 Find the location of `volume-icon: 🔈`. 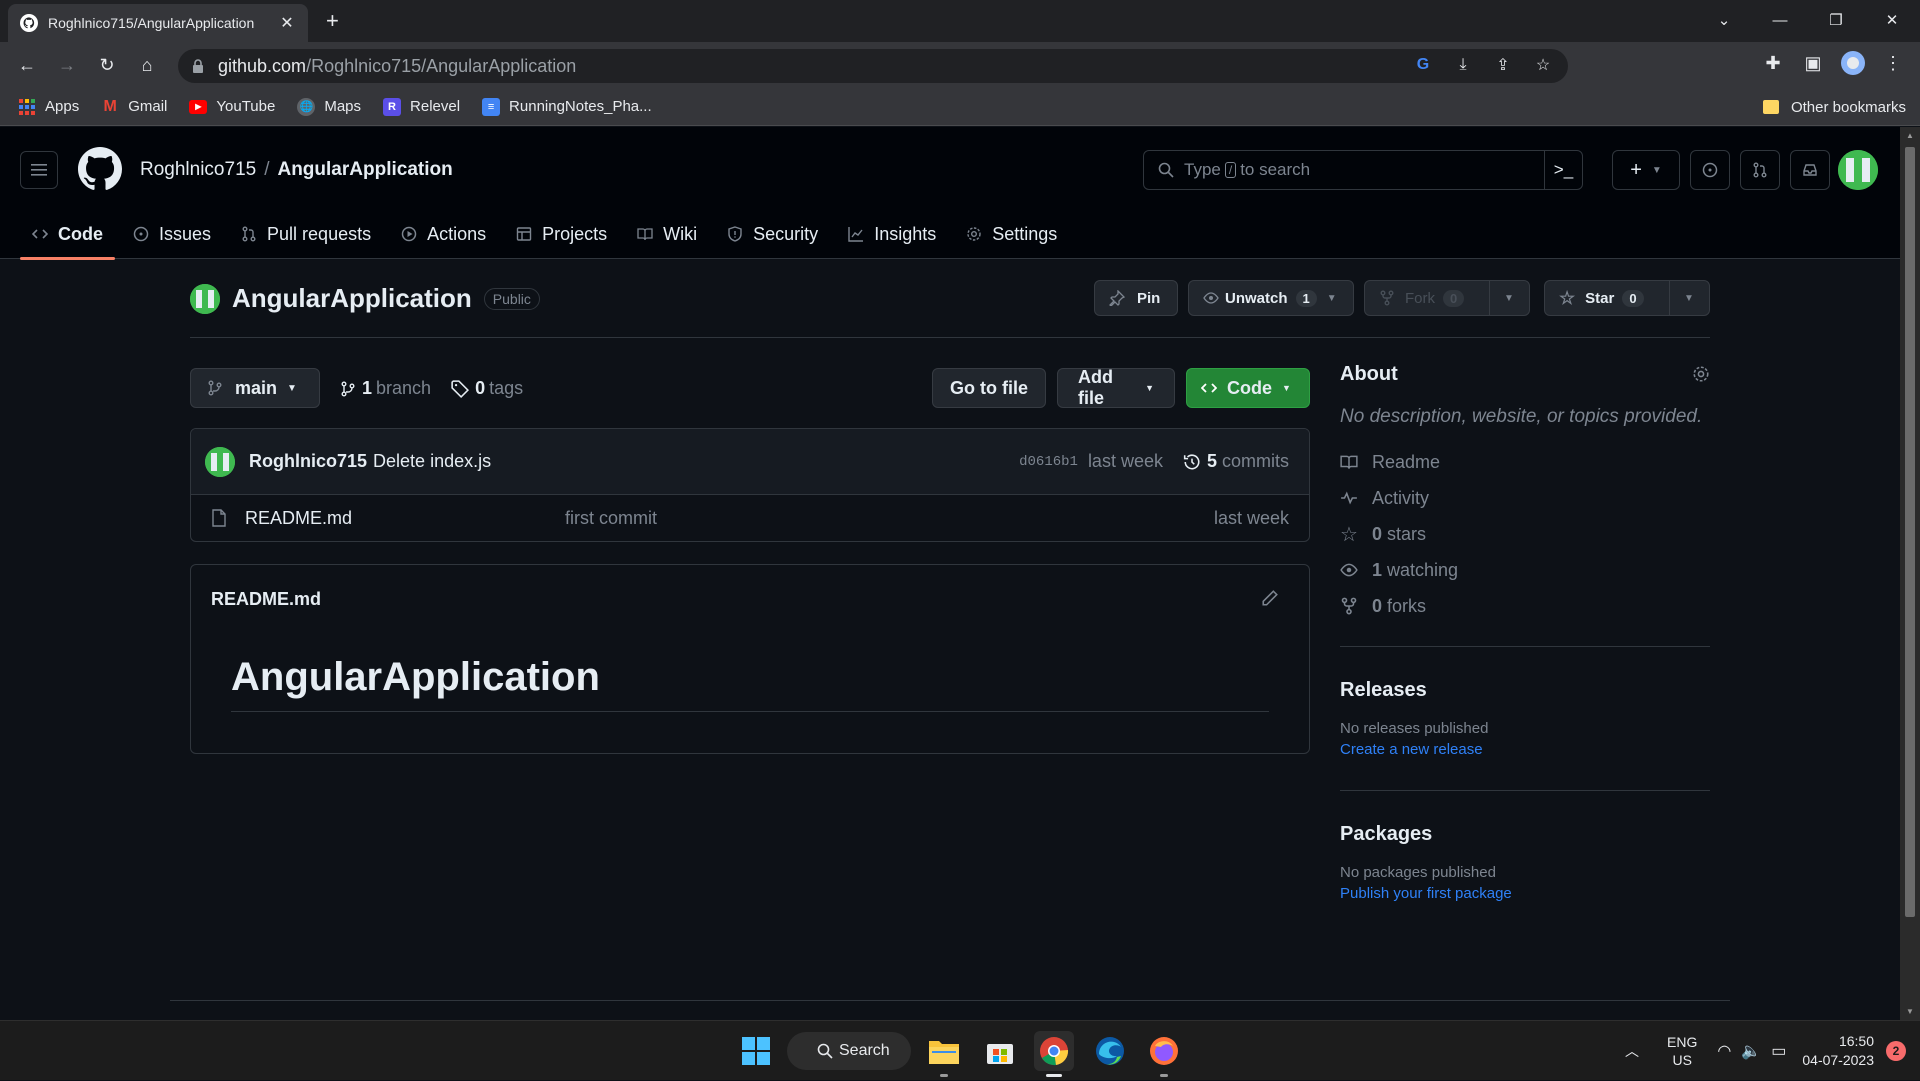

volume-icon: 🔈 is located at coordinates (1751, 1051).